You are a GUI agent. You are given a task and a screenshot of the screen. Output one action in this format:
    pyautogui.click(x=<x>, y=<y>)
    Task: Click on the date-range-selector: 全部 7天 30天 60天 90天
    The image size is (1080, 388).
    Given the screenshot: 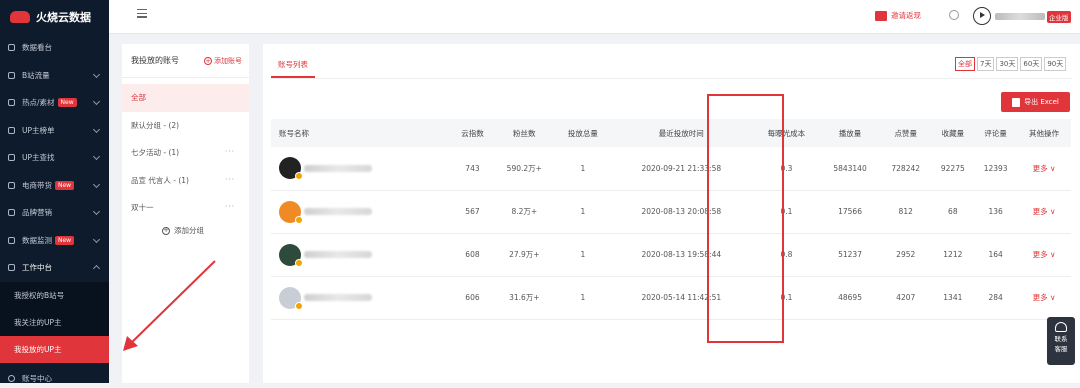 What is the action you would take?
    pyautogui.click(x=1011, y=64)
    